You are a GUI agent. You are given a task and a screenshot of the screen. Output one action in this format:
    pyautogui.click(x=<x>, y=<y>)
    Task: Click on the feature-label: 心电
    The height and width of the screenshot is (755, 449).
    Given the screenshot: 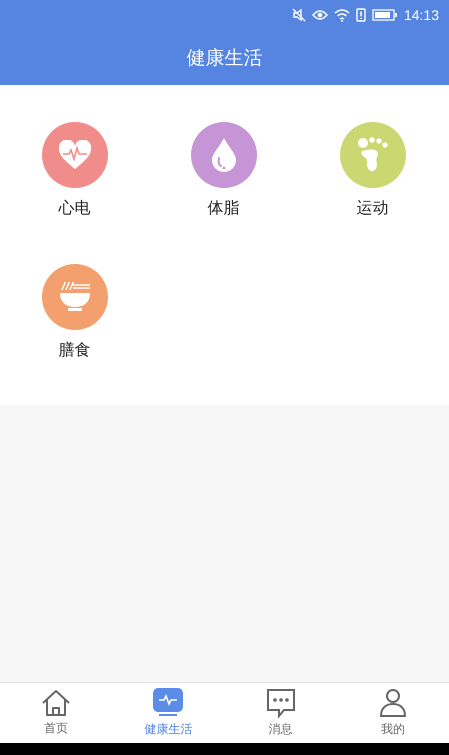 What is the action you would take?
    pyautogui.click(x=74, y=208)
    